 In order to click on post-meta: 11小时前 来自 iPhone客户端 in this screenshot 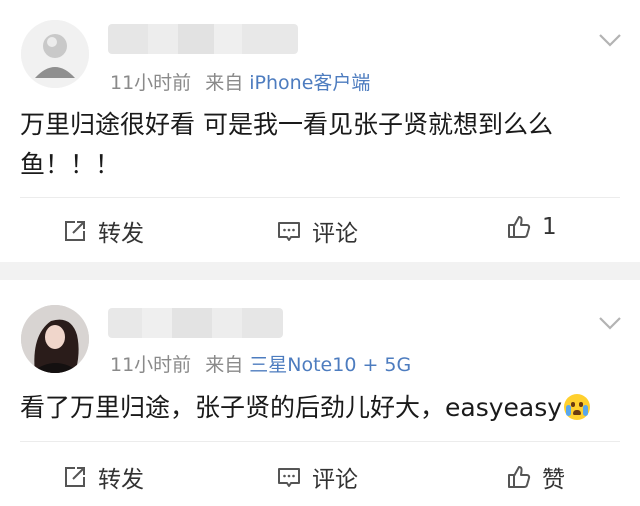, I will do `click(240, 81)`.